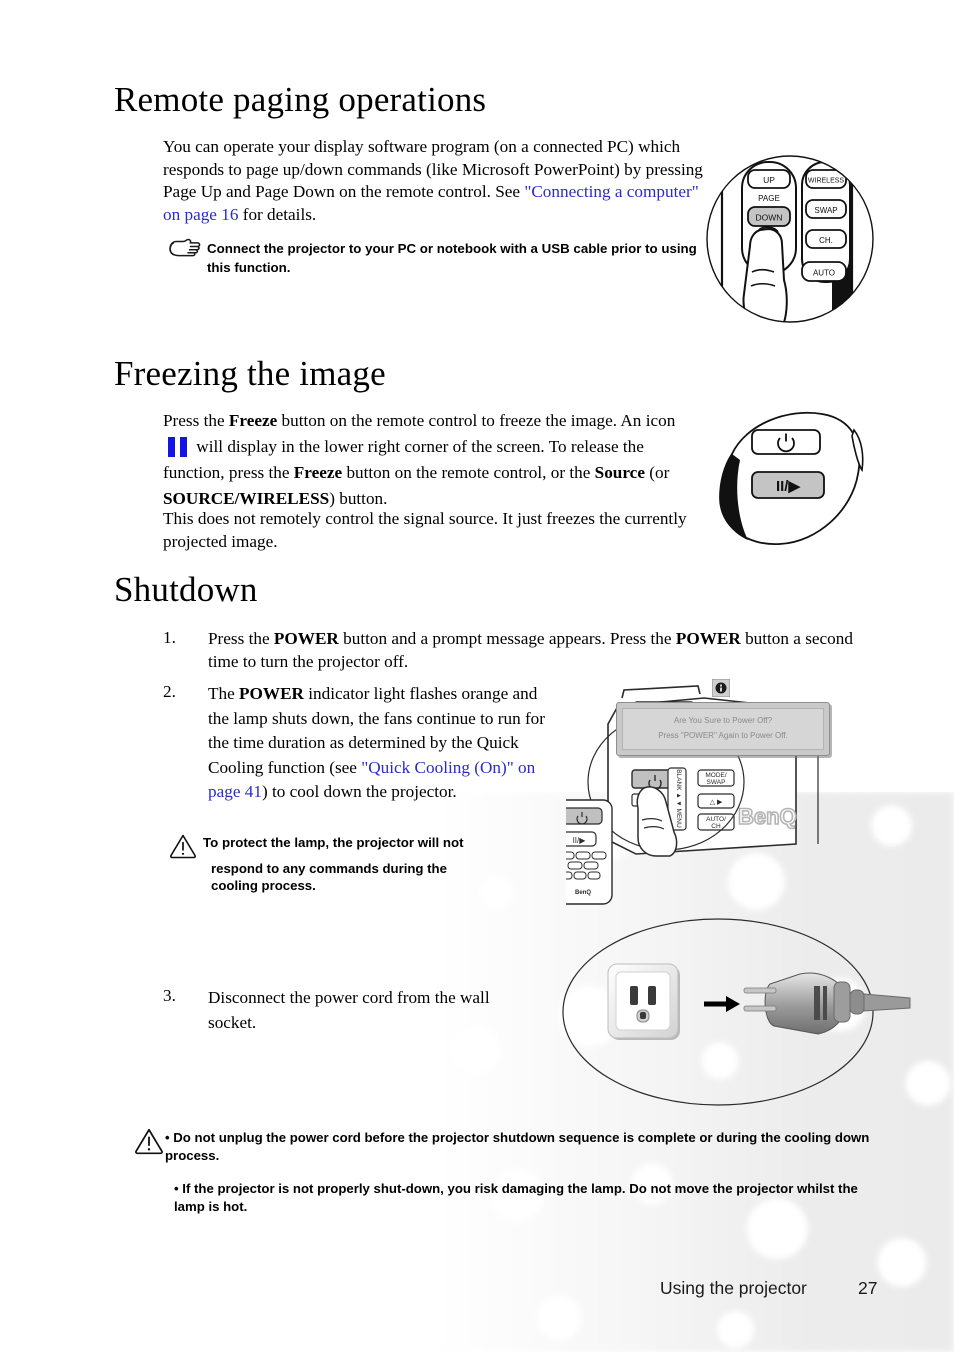 The width and height of the screenshot is (954, 1352). Describe the element at coordinates (619, 472) in the screenshot. I see `freeze-bold-source: Source` at that location.